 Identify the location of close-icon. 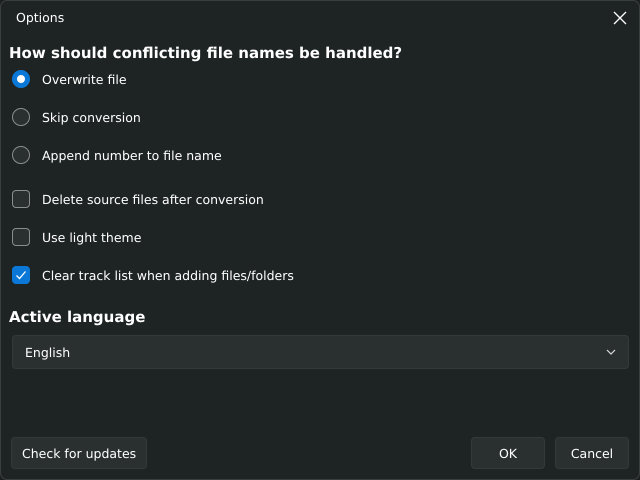
(620, 17).